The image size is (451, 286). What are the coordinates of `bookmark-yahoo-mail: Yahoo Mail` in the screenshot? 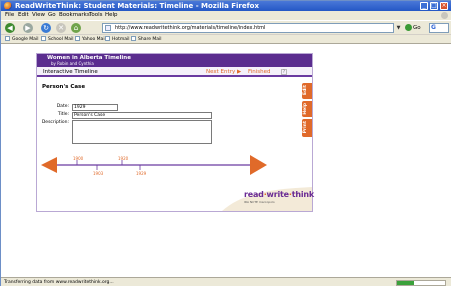 It's located at (90, 39).